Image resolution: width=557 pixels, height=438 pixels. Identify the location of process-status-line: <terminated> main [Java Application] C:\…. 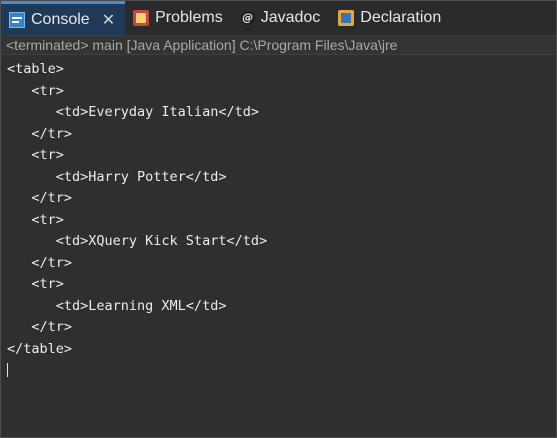
(278, 45).